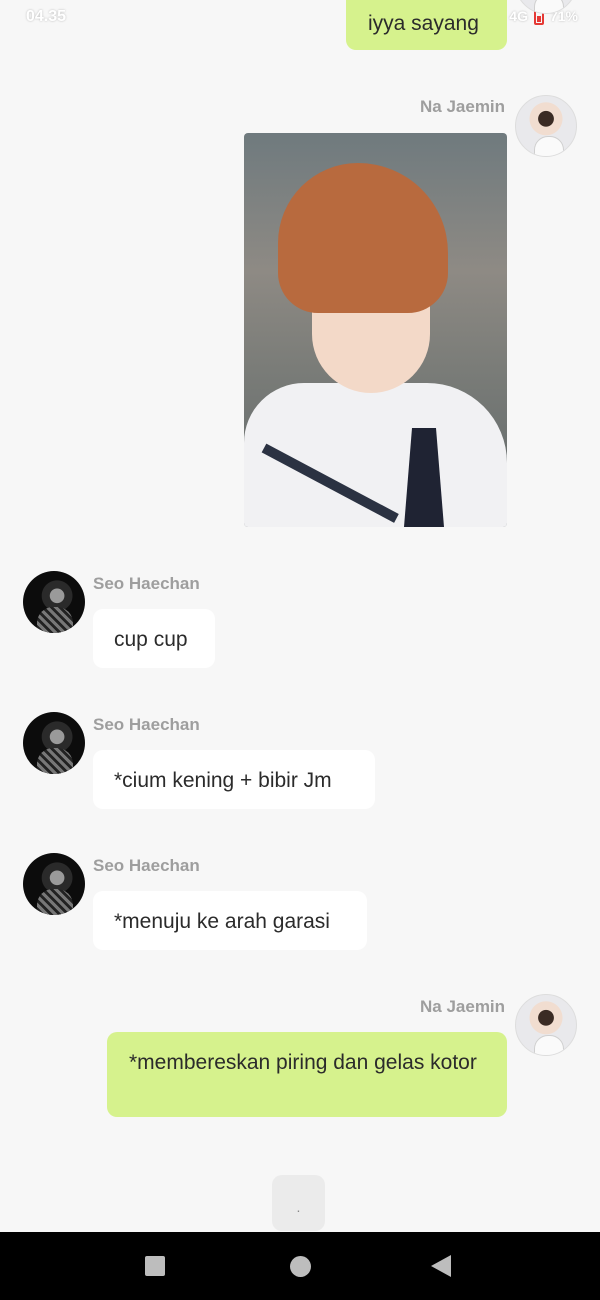 This screenshot has height=1300, width=600. What do you see at coordinates (307, 1074) in the screenshot?
I see `message-bubble: *membereskan piring dan gelas kotor` at bounding box center [307, 1074].